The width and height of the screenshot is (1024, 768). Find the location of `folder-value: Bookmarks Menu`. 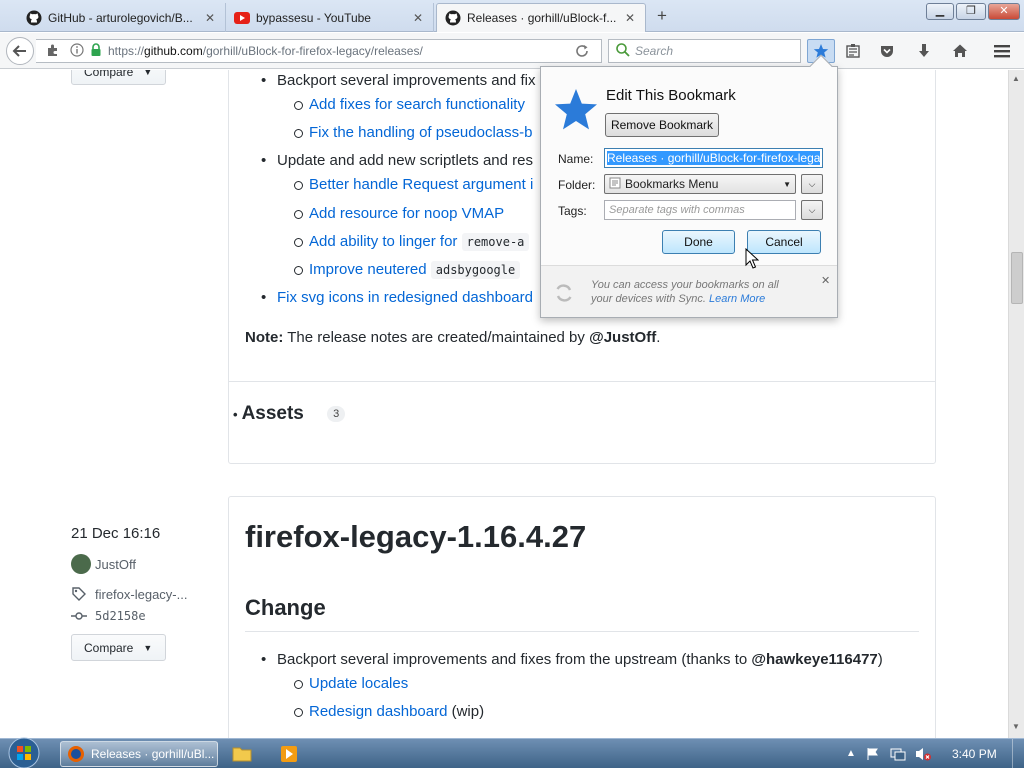

folder-value: Bookmarks Menu is located at coordinates (672, 184).